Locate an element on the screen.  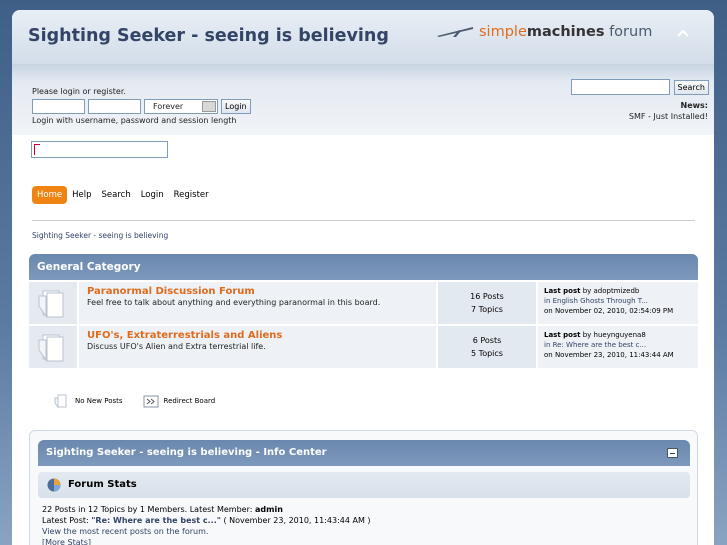
last-post-date: on November 23, 2010, 11:43:44 AM is located at coordinates (609, 355).